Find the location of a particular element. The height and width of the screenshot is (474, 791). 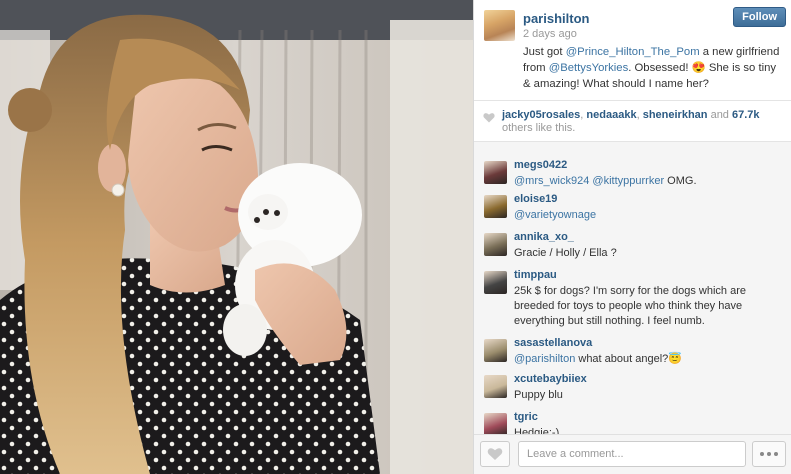

owner-avatar is located at coordinates (499, 25).